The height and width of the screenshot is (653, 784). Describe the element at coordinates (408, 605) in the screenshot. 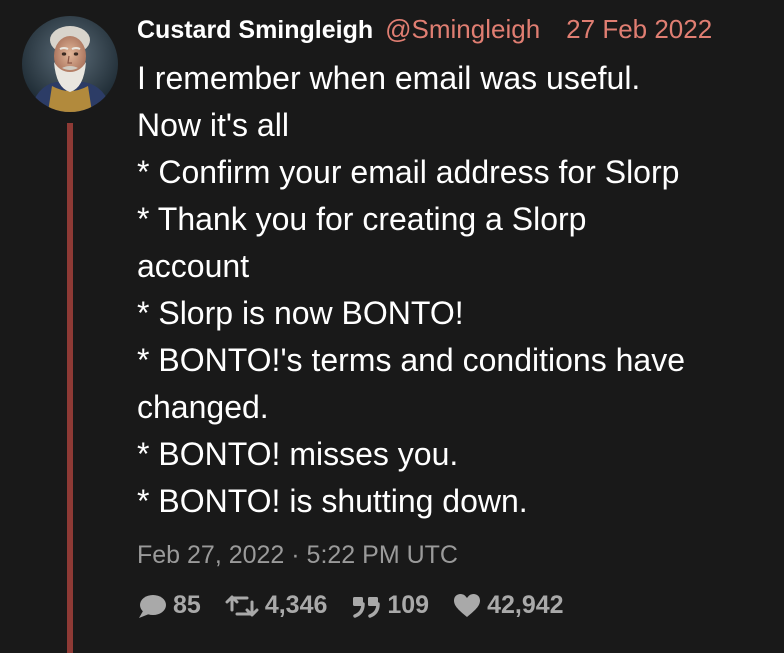

I see `quote-count: 109` at that location.